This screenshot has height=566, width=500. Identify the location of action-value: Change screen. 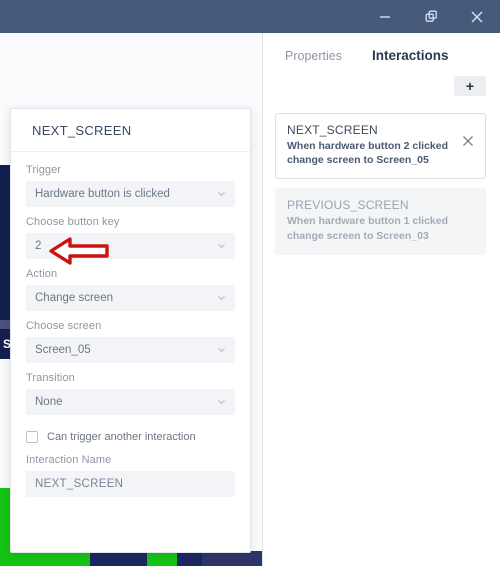
(74, 298).